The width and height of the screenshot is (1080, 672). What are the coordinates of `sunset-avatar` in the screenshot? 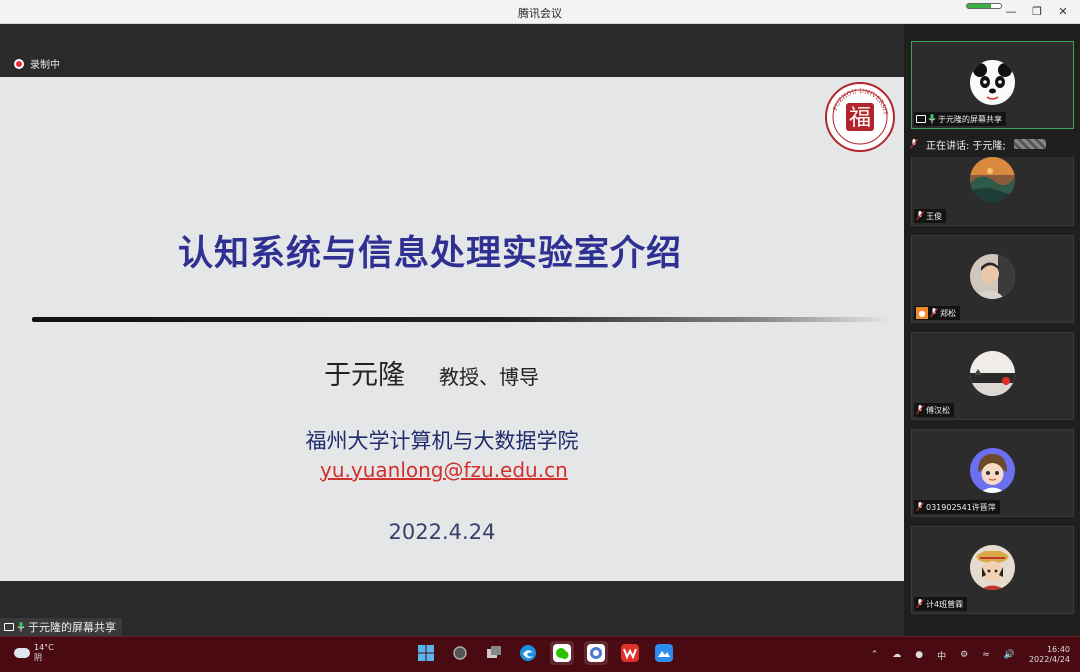 It's located at (992, 373).